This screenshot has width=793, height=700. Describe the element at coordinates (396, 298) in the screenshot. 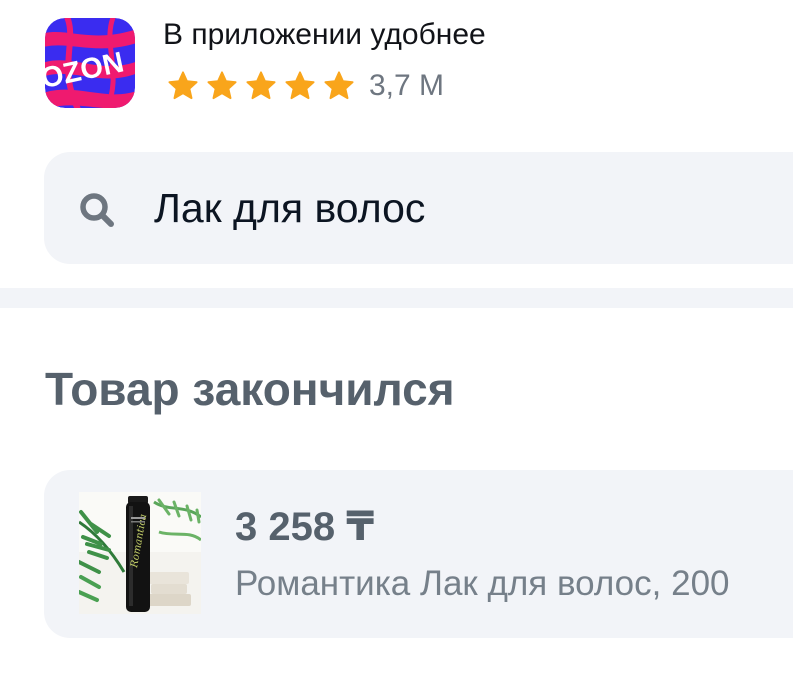

I see `section-divider` at that location.